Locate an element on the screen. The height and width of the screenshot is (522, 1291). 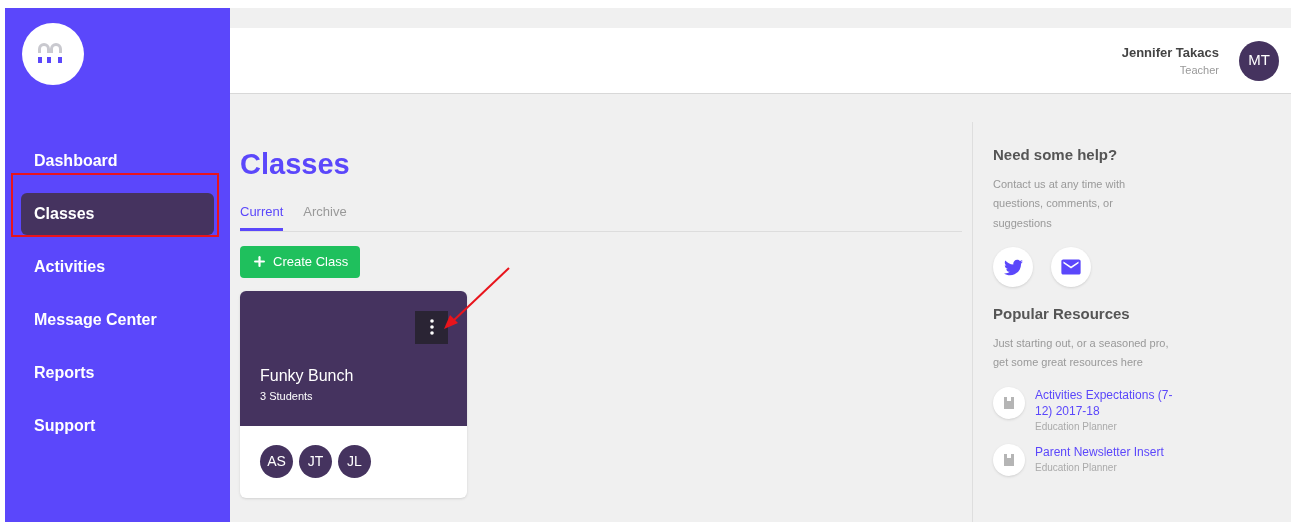
student-avatar: AS is located at coordinates (276, 461).